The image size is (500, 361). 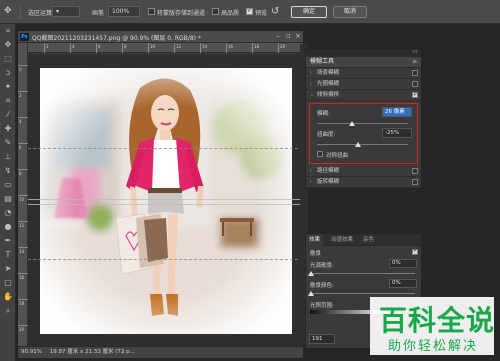 What do you see at coordinates (403, 263) in the screenshot?
I see `light-bokeh-input: 0%` at bounding box center [403, 263].